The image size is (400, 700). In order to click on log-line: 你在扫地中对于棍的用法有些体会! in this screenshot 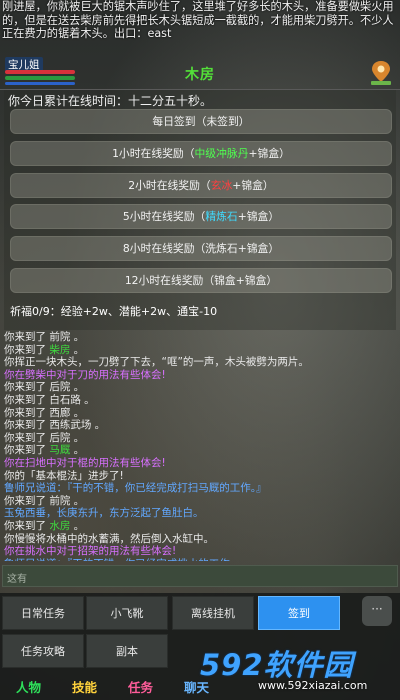, I will do `click(85, 462)`.